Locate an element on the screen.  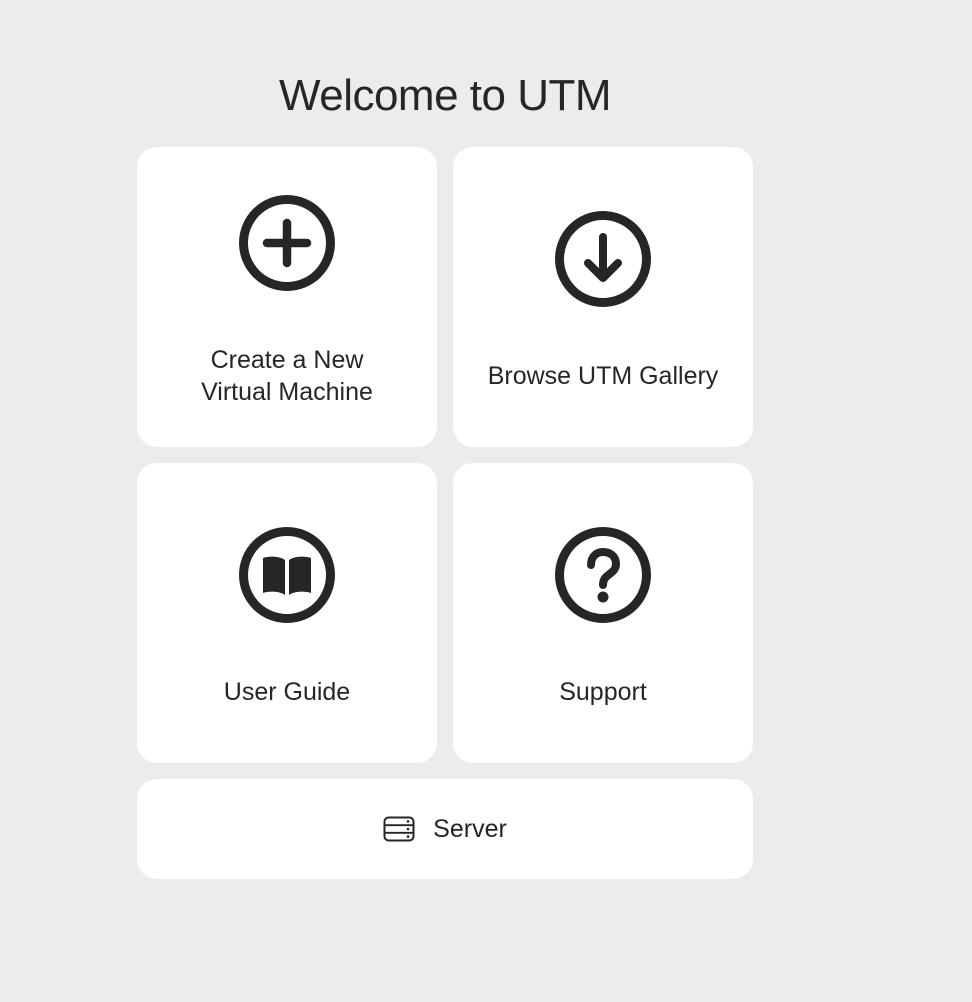
book-circle-icon is located at coordinates (287, 575).